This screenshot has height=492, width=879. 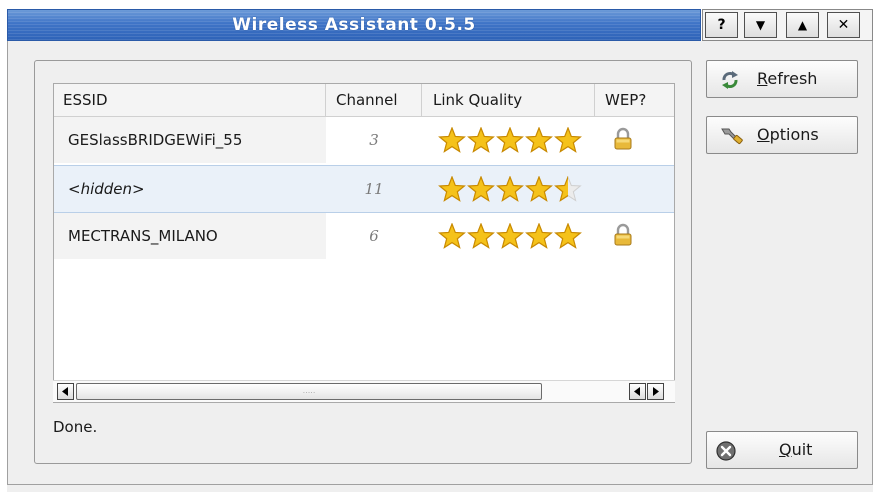 I want to click on column-header-channel: Channel, so click(x=374, y=100).